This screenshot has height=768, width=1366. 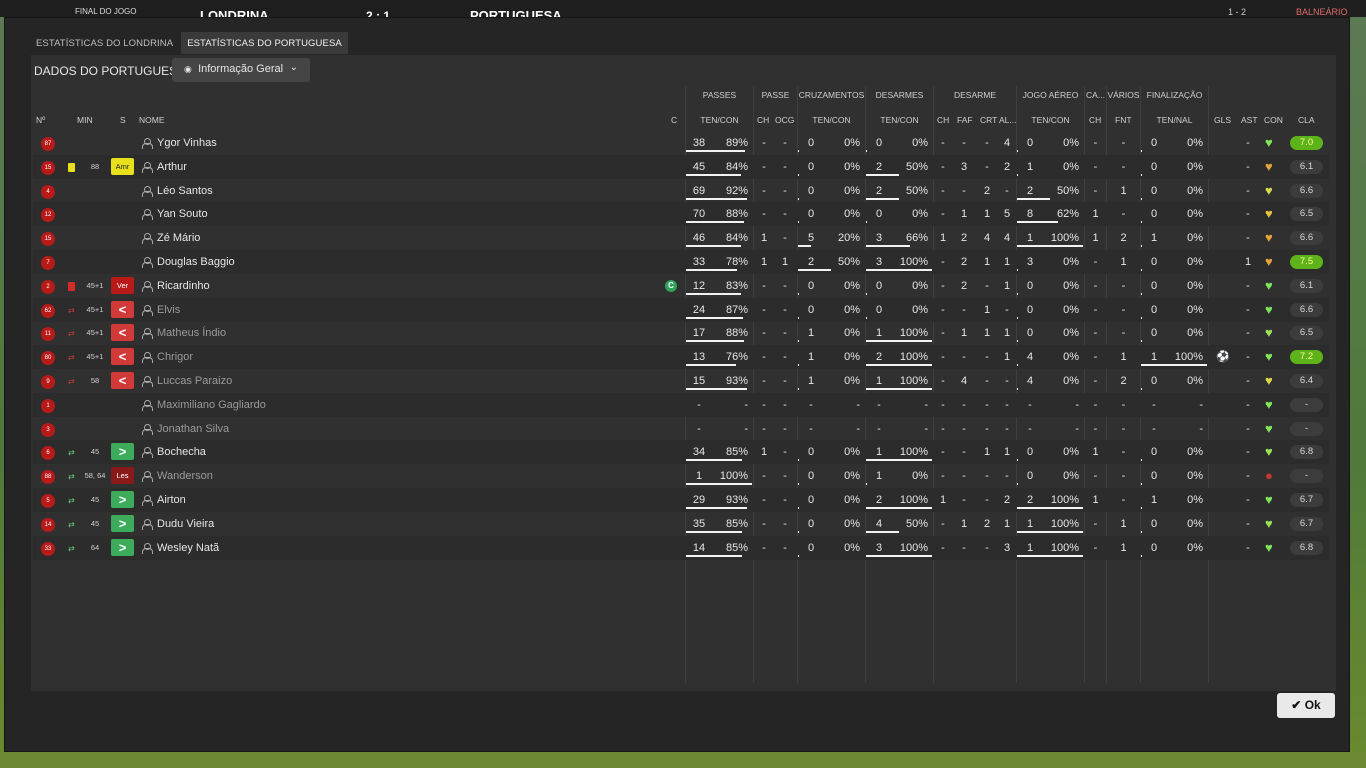 I want to click on desarme-faf: 1, so click(x=964, y=333).